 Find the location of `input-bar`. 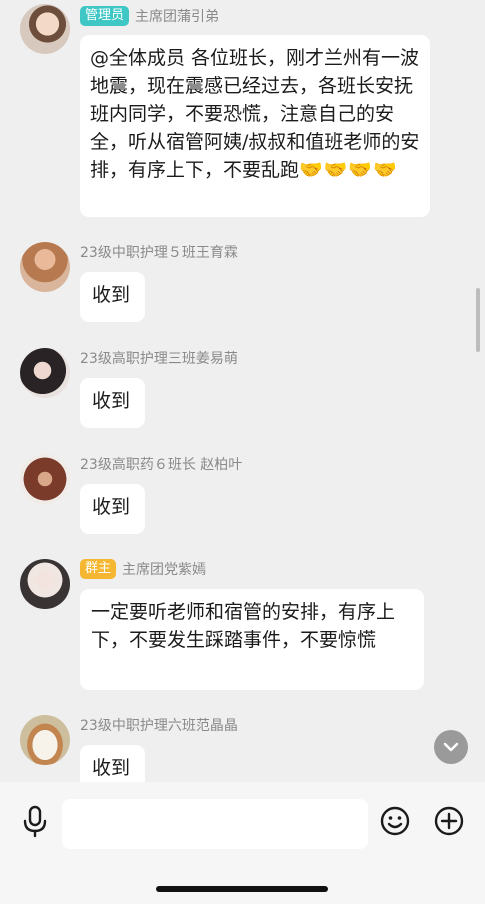

input-bar is located at coordinates (242, 843).